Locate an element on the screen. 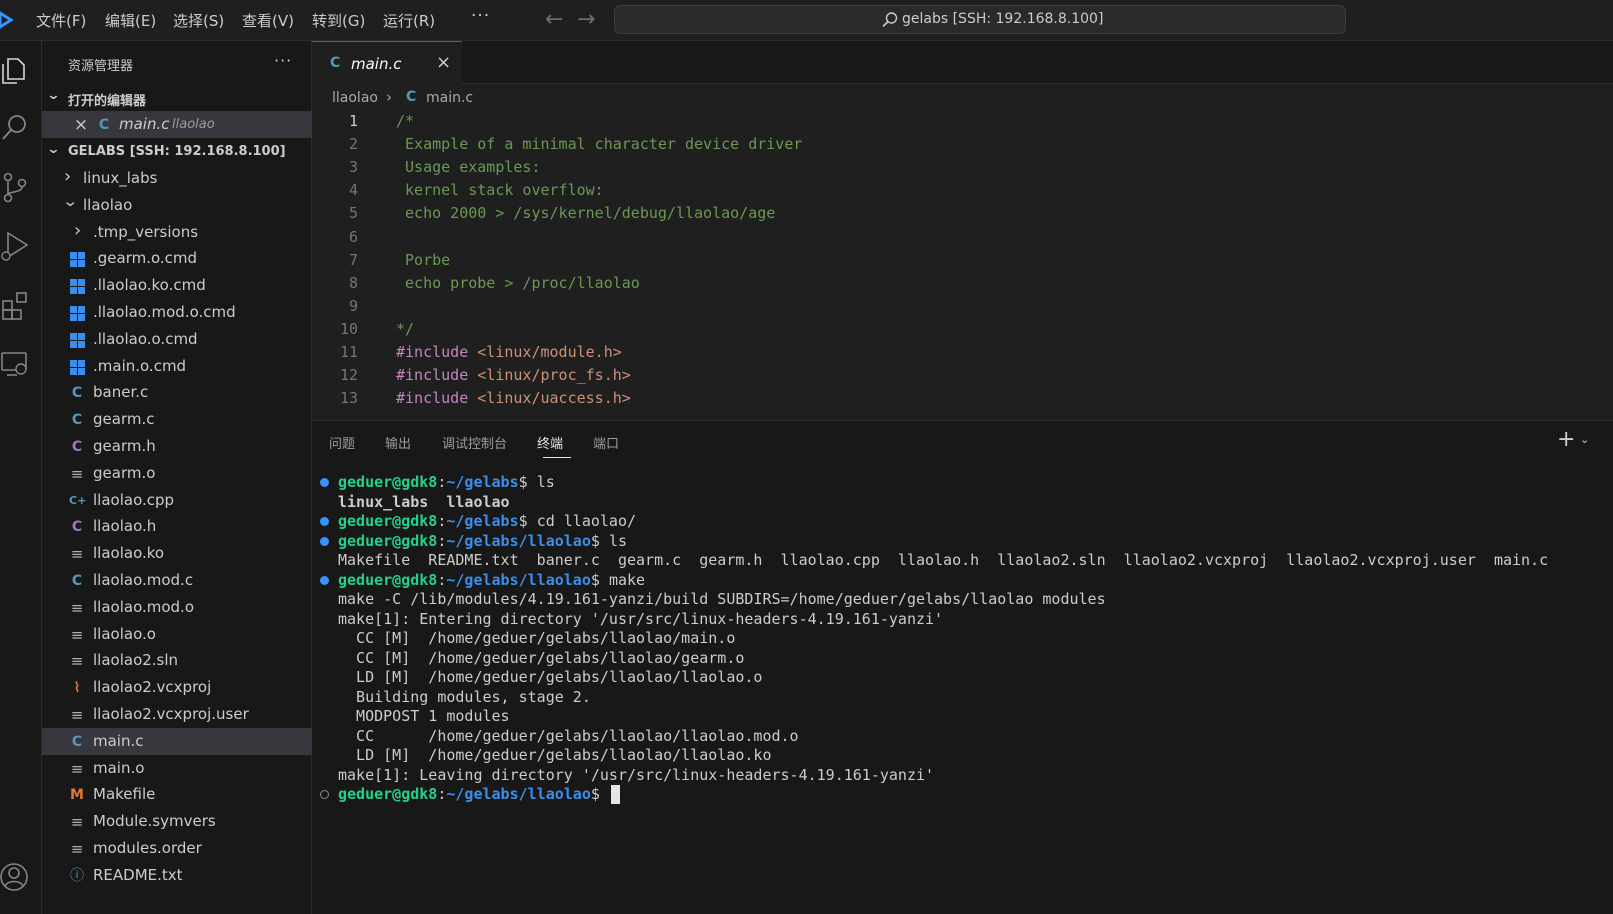  tree-item: › linux_labs is located at coordinates (177, 178).